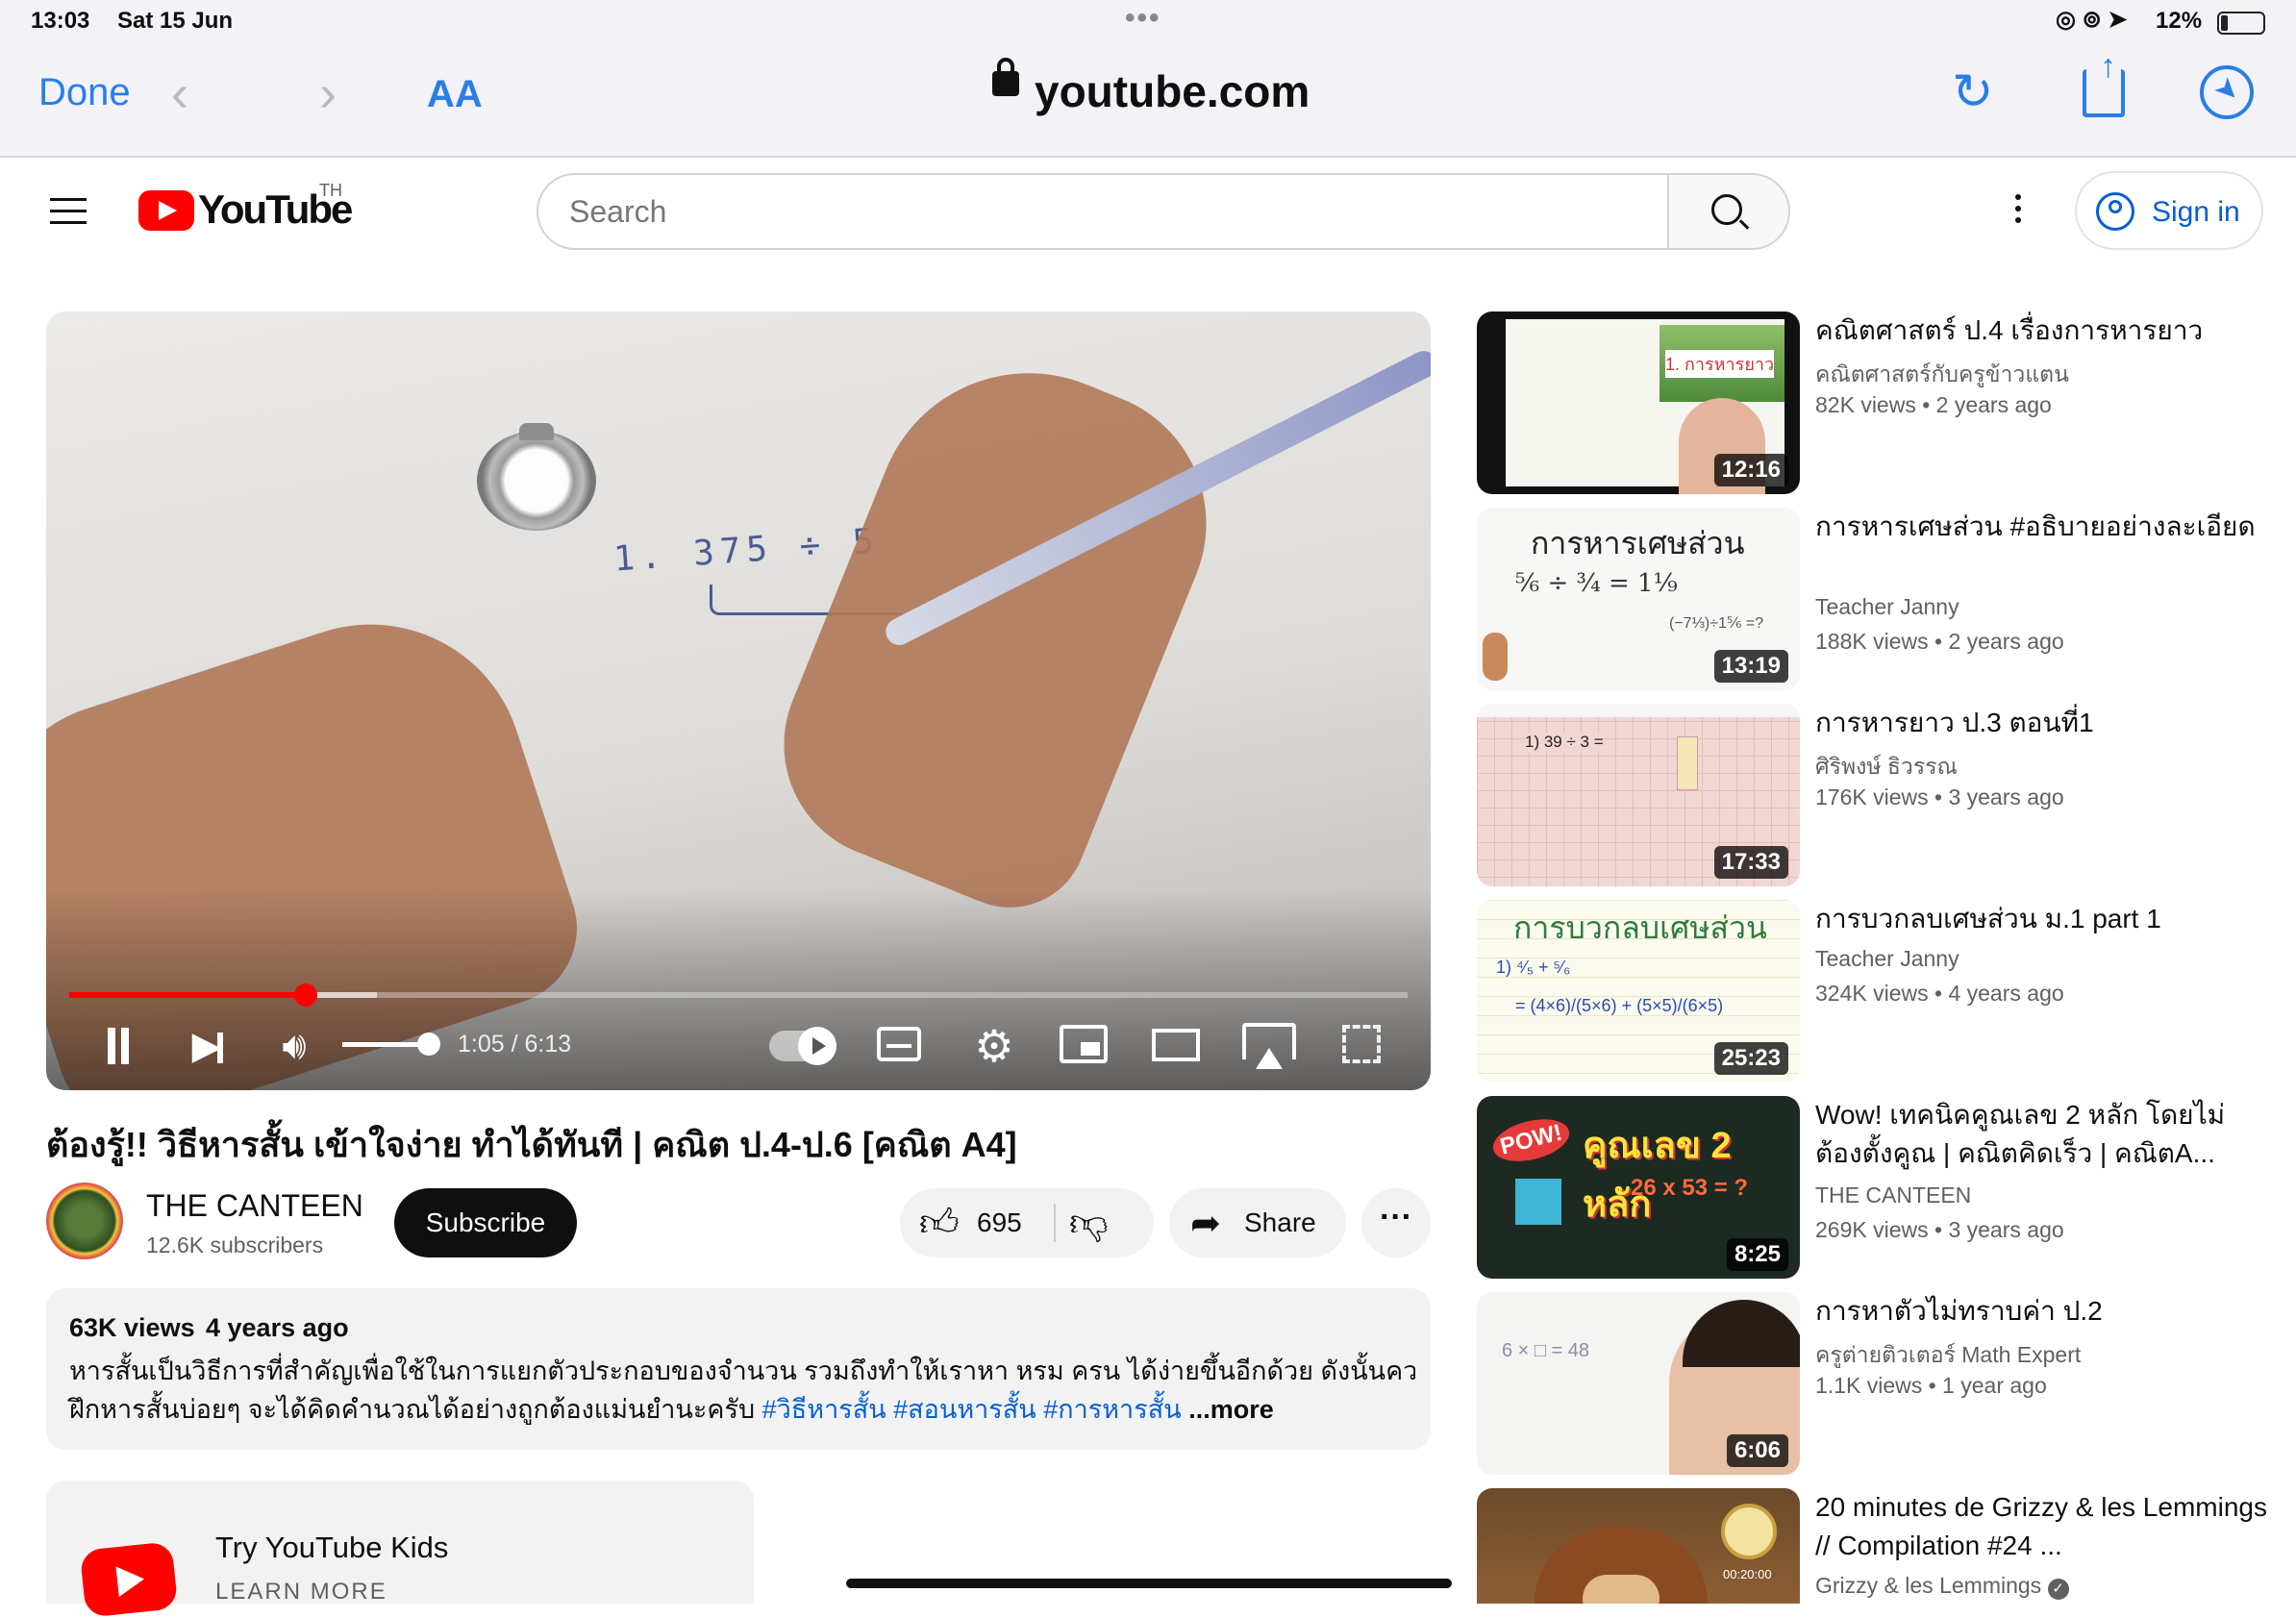  Describe the element at coordinates (746, 550) in the screenshot. I see `handwritten-problem: 1. 375 ÷ 5` at that location.